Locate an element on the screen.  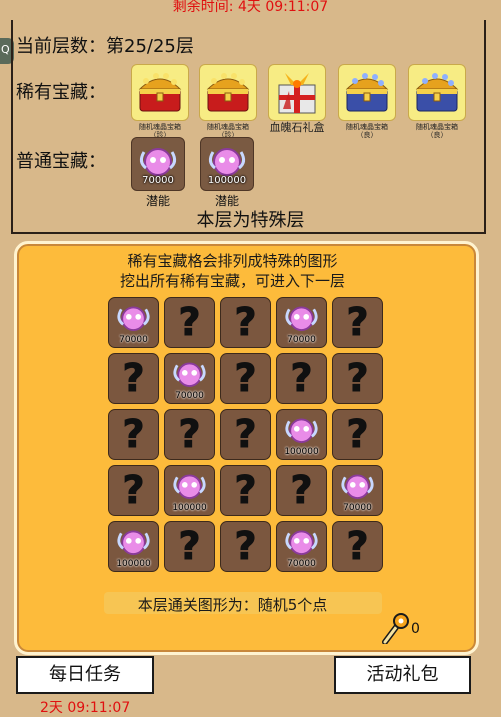
daily-timer: 2天 09:11:07 is located at coordinates (85, 708).